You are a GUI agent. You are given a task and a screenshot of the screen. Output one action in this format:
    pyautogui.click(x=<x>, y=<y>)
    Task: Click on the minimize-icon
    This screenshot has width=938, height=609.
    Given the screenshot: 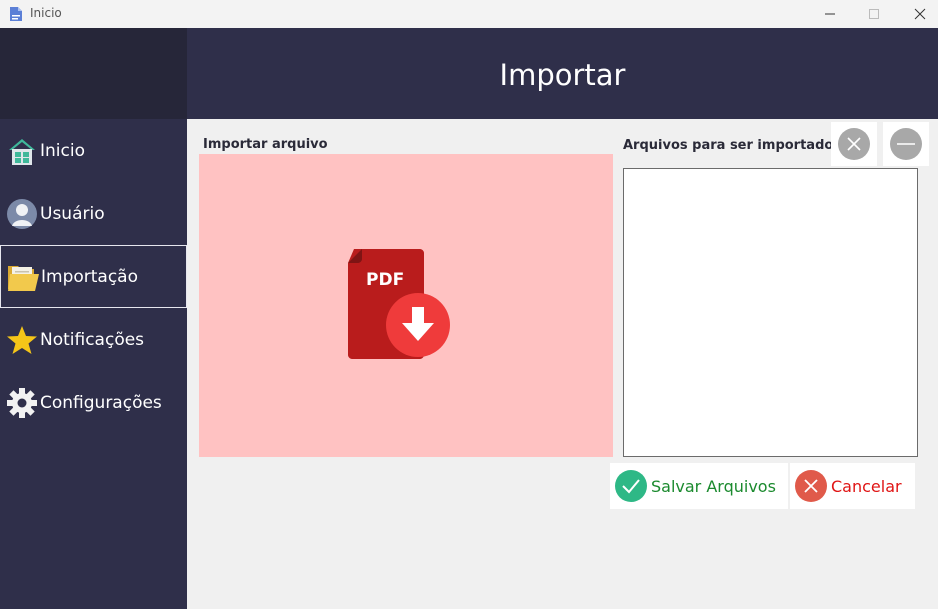 What is the action you would take?
    pyautogui.click(x=830, y=14)
    